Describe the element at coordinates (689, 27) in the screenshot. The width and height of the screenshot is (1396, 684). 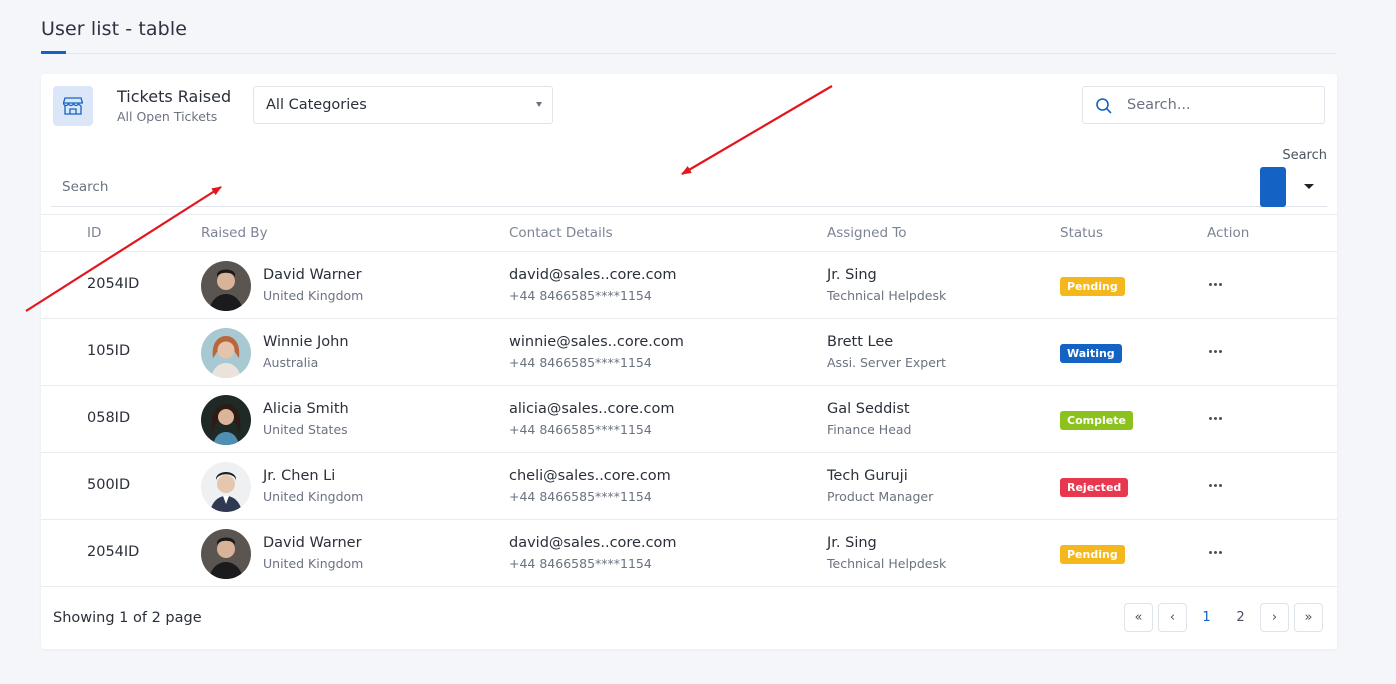
I see `page-header: User list - table` at that location.